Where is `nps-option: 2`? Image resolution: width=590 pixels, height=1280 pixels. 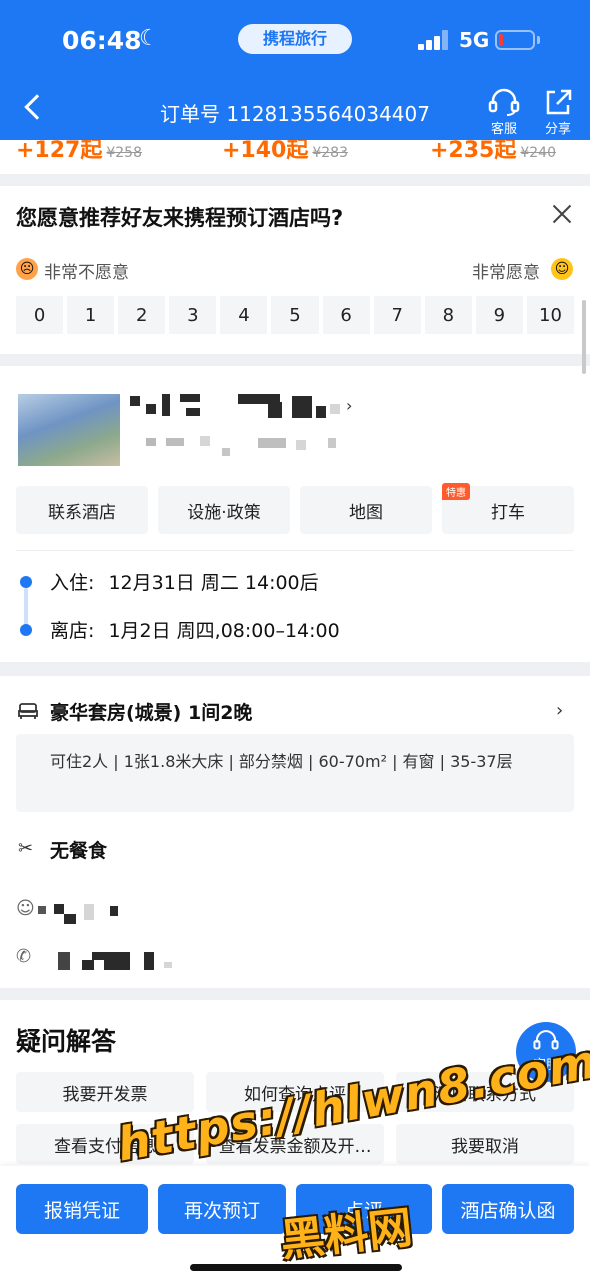 nps-option: 2 is located at coordinates (142, 315).